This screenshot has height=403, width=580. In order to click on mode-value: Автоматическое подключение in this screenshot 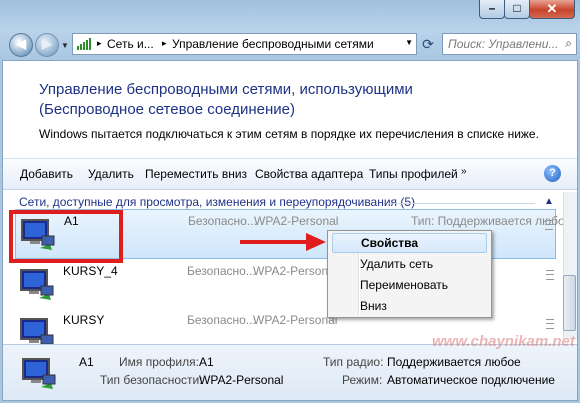, I will do `click(471, 380)`.